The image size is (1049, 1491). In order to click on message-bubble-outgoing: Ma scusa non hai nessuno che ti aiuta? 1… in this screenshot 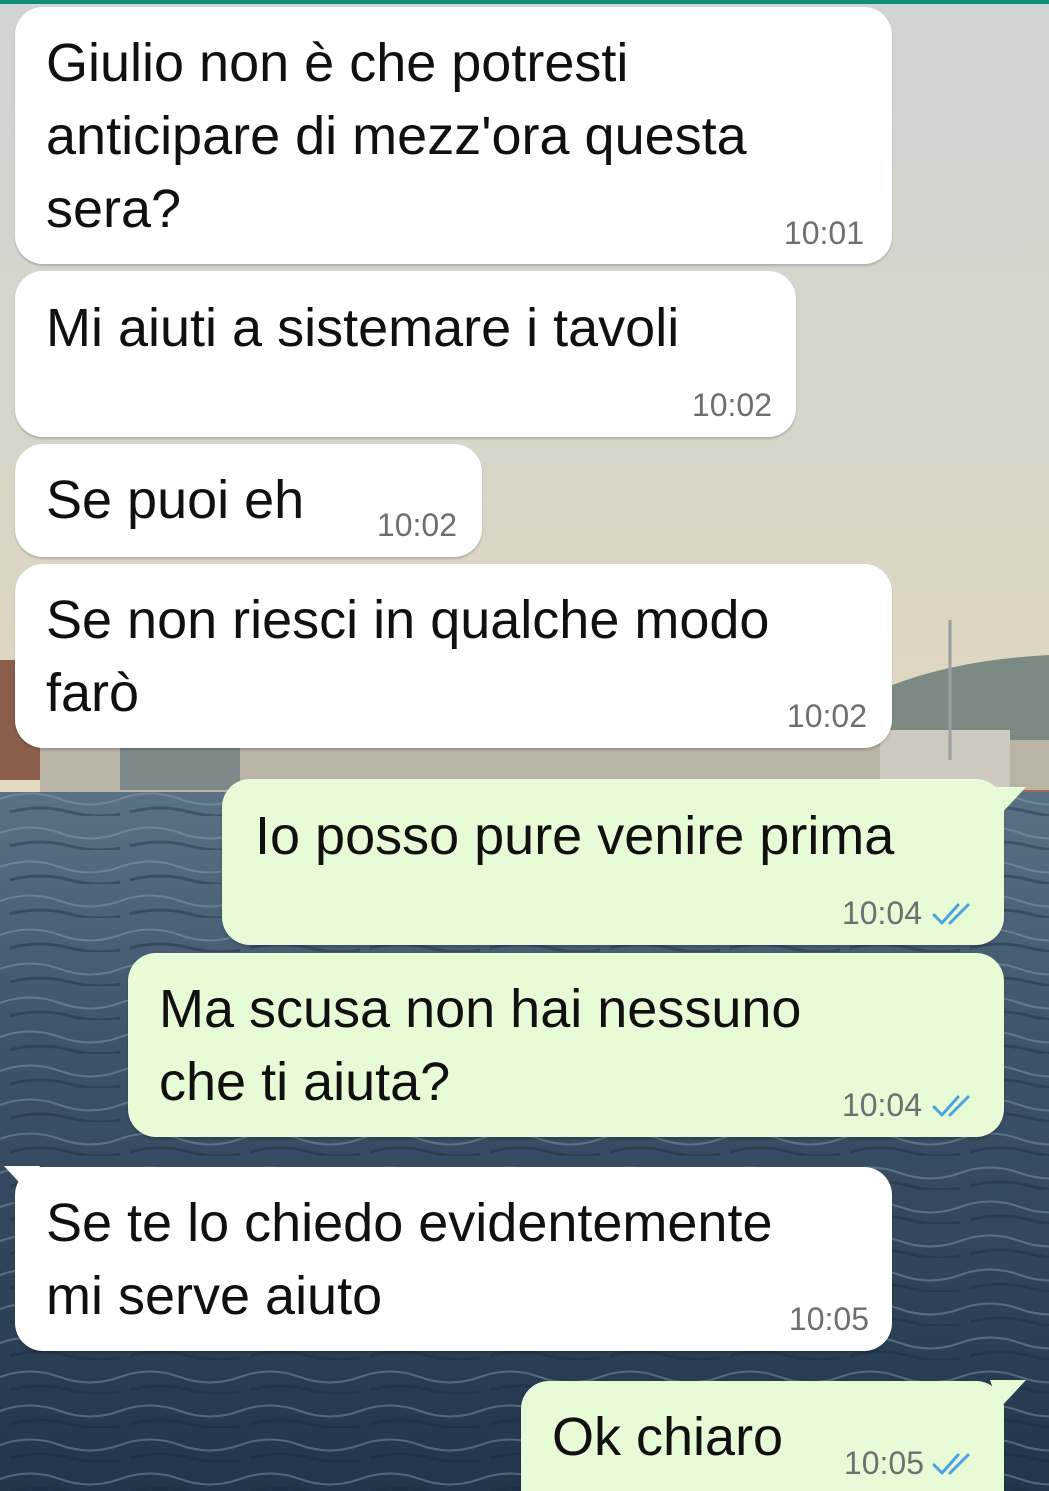, I will do `click(566, 1045)`.